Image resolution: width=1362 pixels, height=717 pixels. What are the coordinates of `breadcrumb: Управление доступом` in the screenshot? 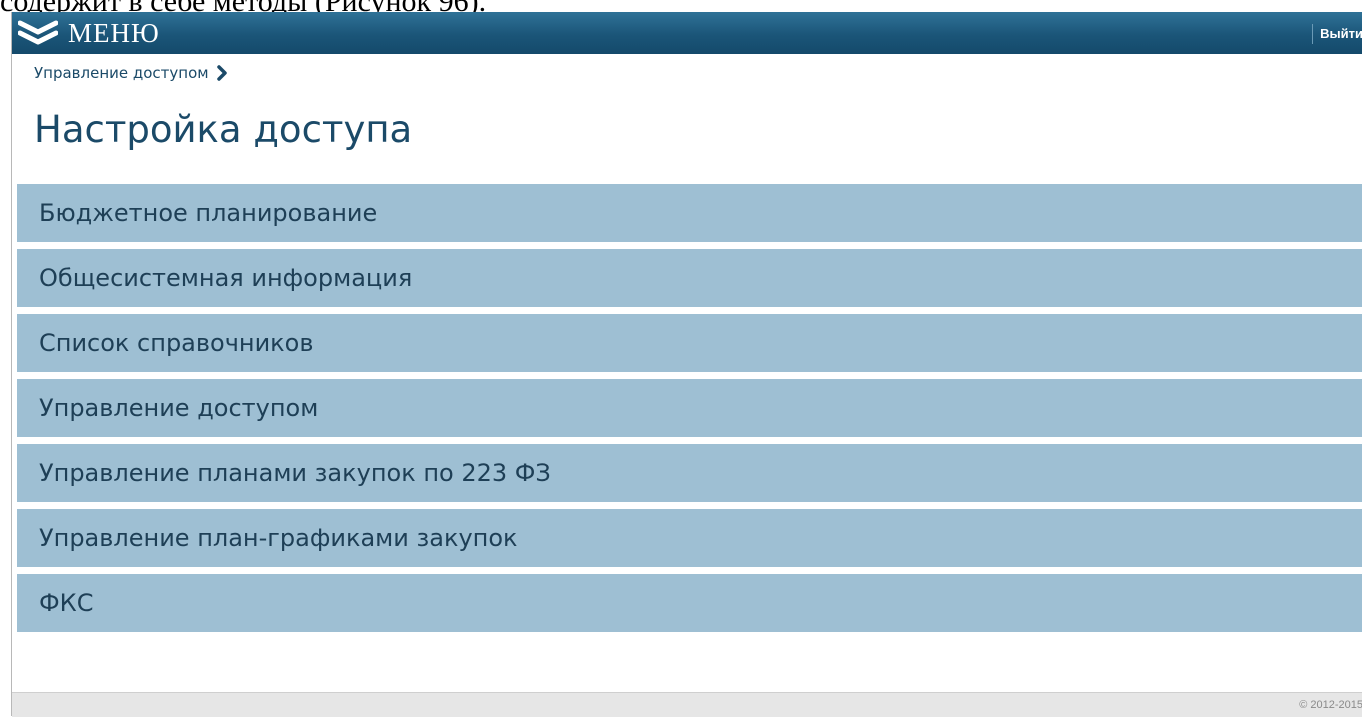 It's located at (130, 73).